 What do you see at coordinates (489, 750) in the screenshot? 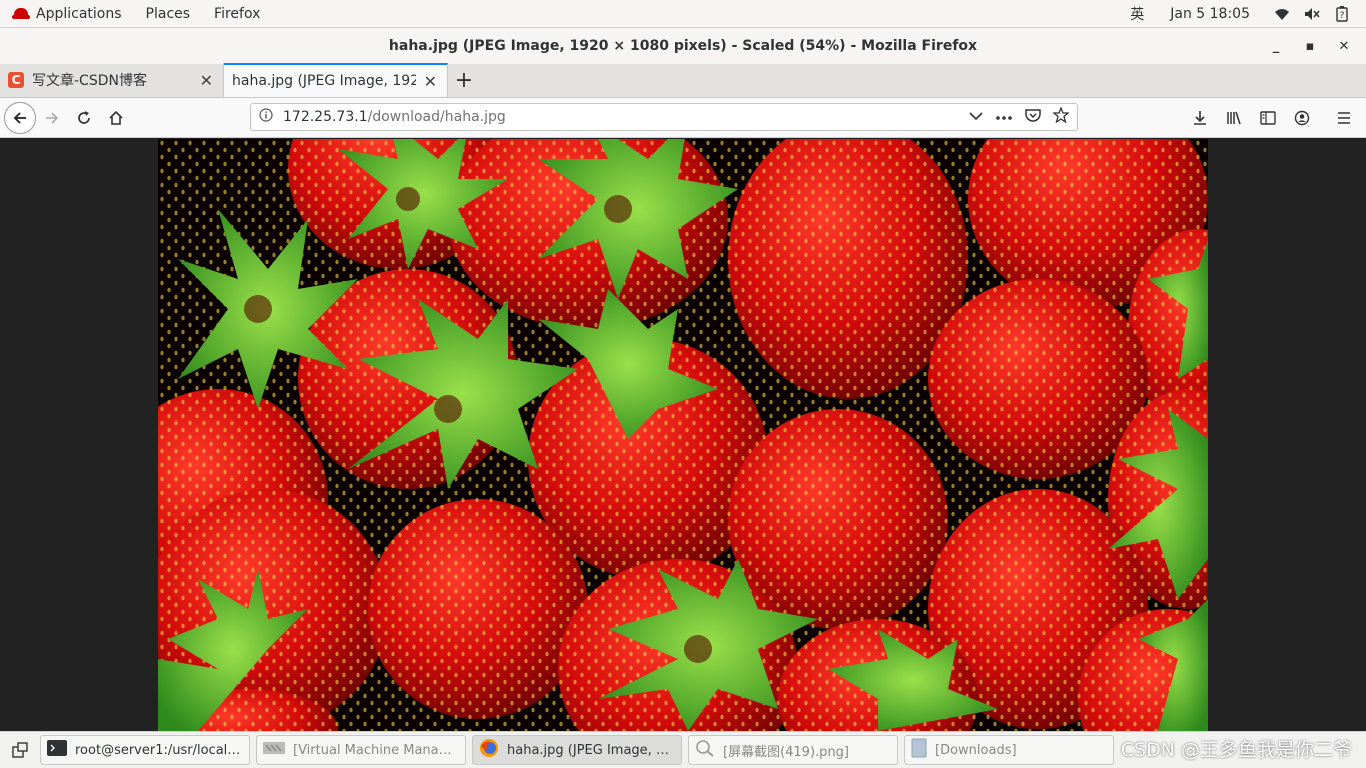
I see `firefox-icon` at bounding box center [489, 750].